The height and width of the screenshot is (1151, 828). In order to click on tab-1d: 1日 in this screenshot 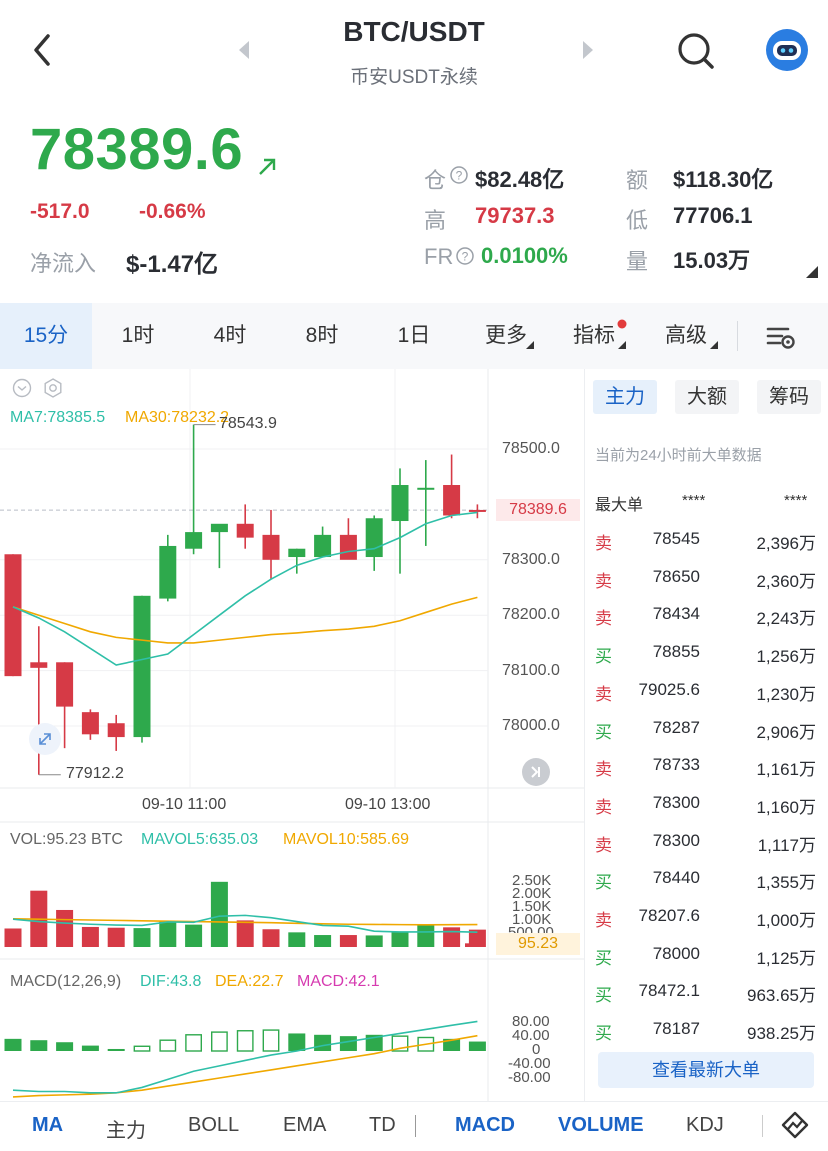, I will do `click(414, 336)`.